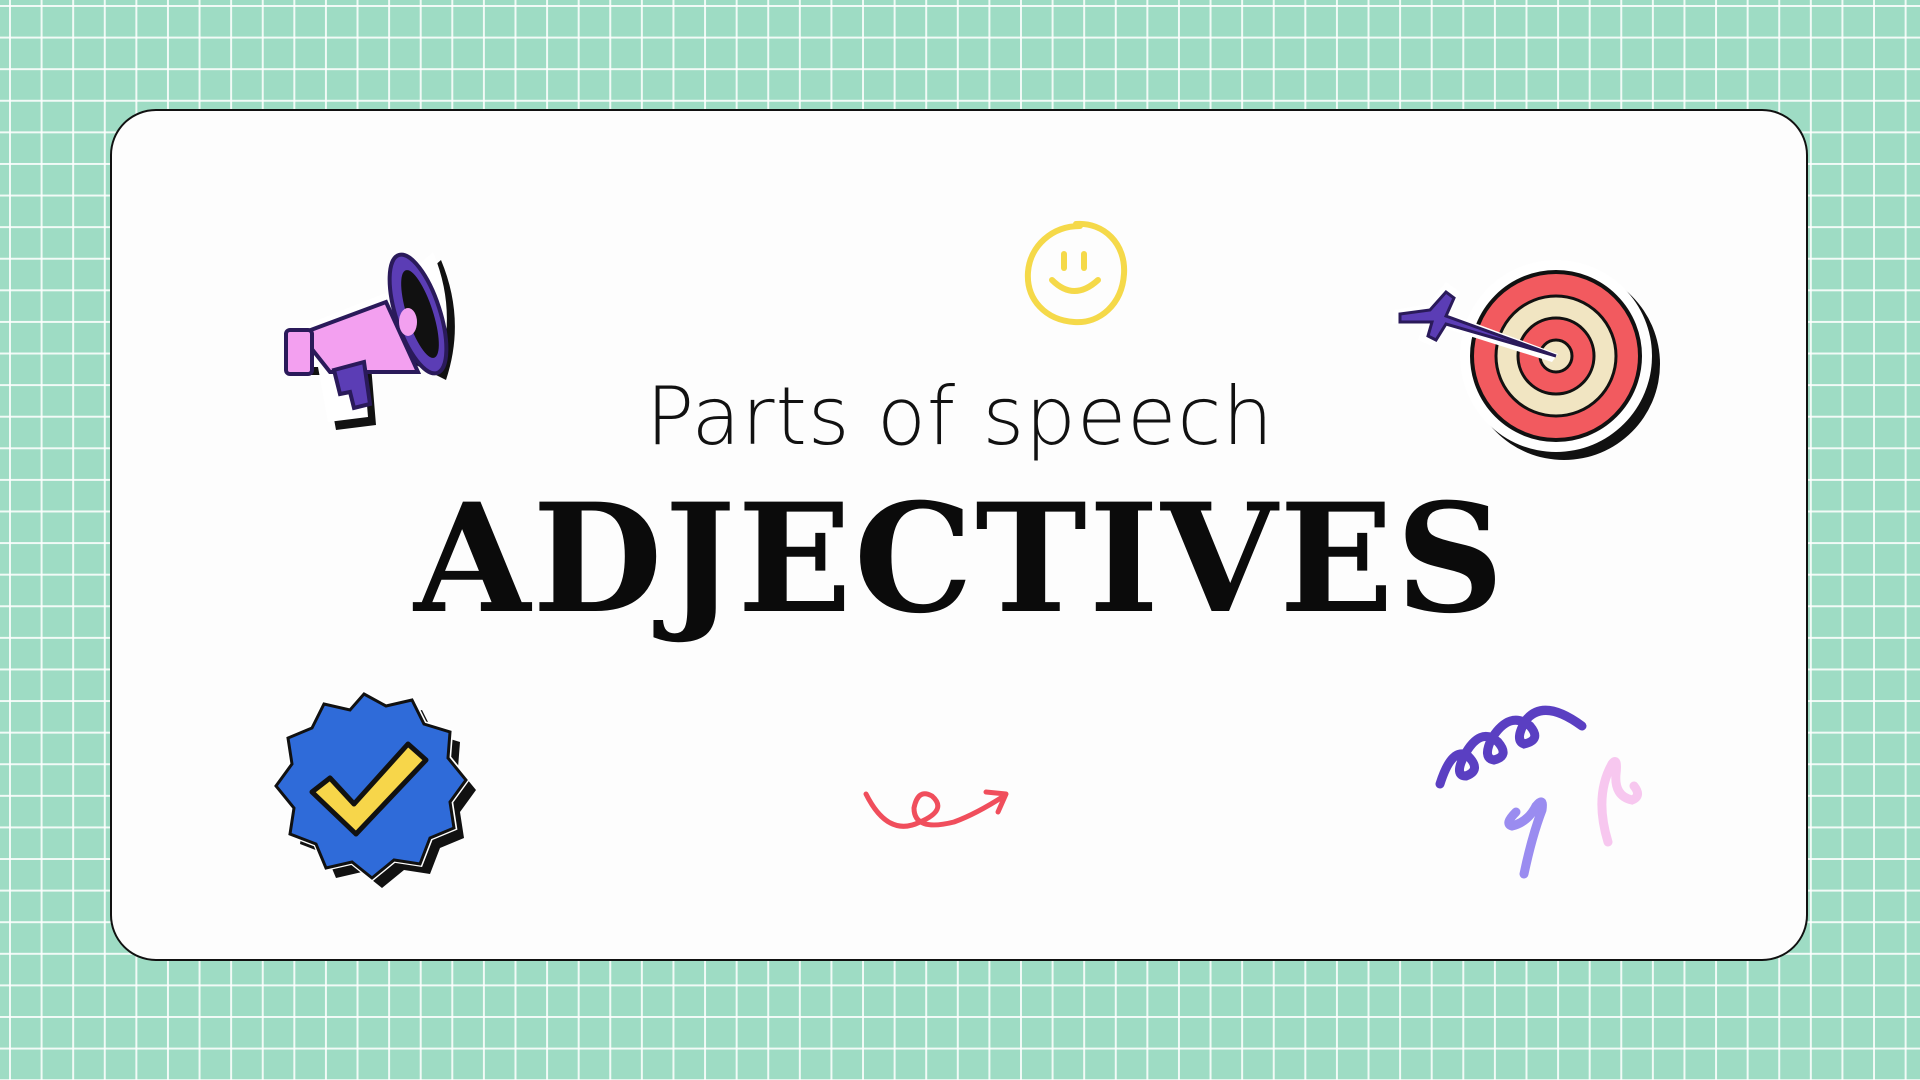 The width and height of the screenshot is (1920, 1080). What do you see at coordinates (1533, 366) in the screenshot?
I see `target-with-arrow-icon` at bounding box center [1533, 366].